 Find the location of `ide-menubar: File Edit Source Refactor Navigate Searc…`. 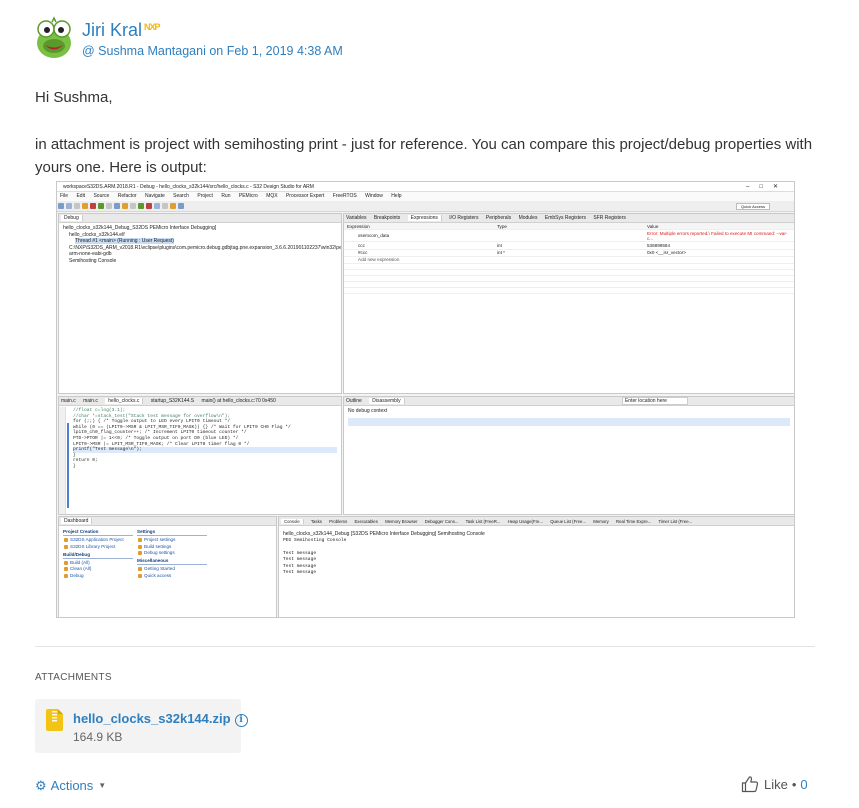

ide-menubar: File Edit Source Refactor Navigate Searc… is located at coordinates (425, 196).